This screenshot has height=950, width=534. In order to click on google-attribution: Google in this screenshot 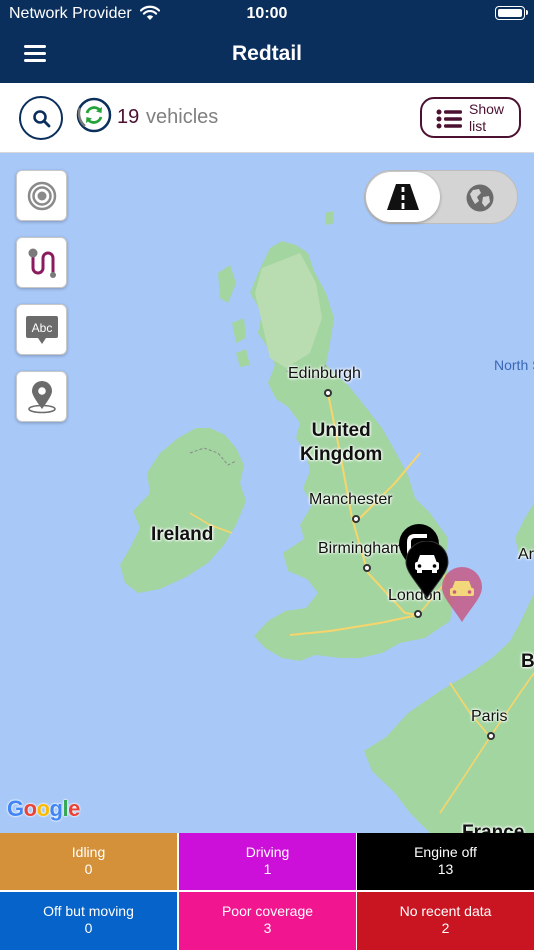, I will do `click(43, 808)`.